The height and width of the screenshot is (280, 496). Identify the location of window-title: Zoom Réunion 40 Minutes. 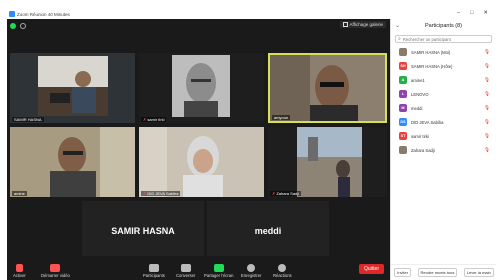
(43, 14).